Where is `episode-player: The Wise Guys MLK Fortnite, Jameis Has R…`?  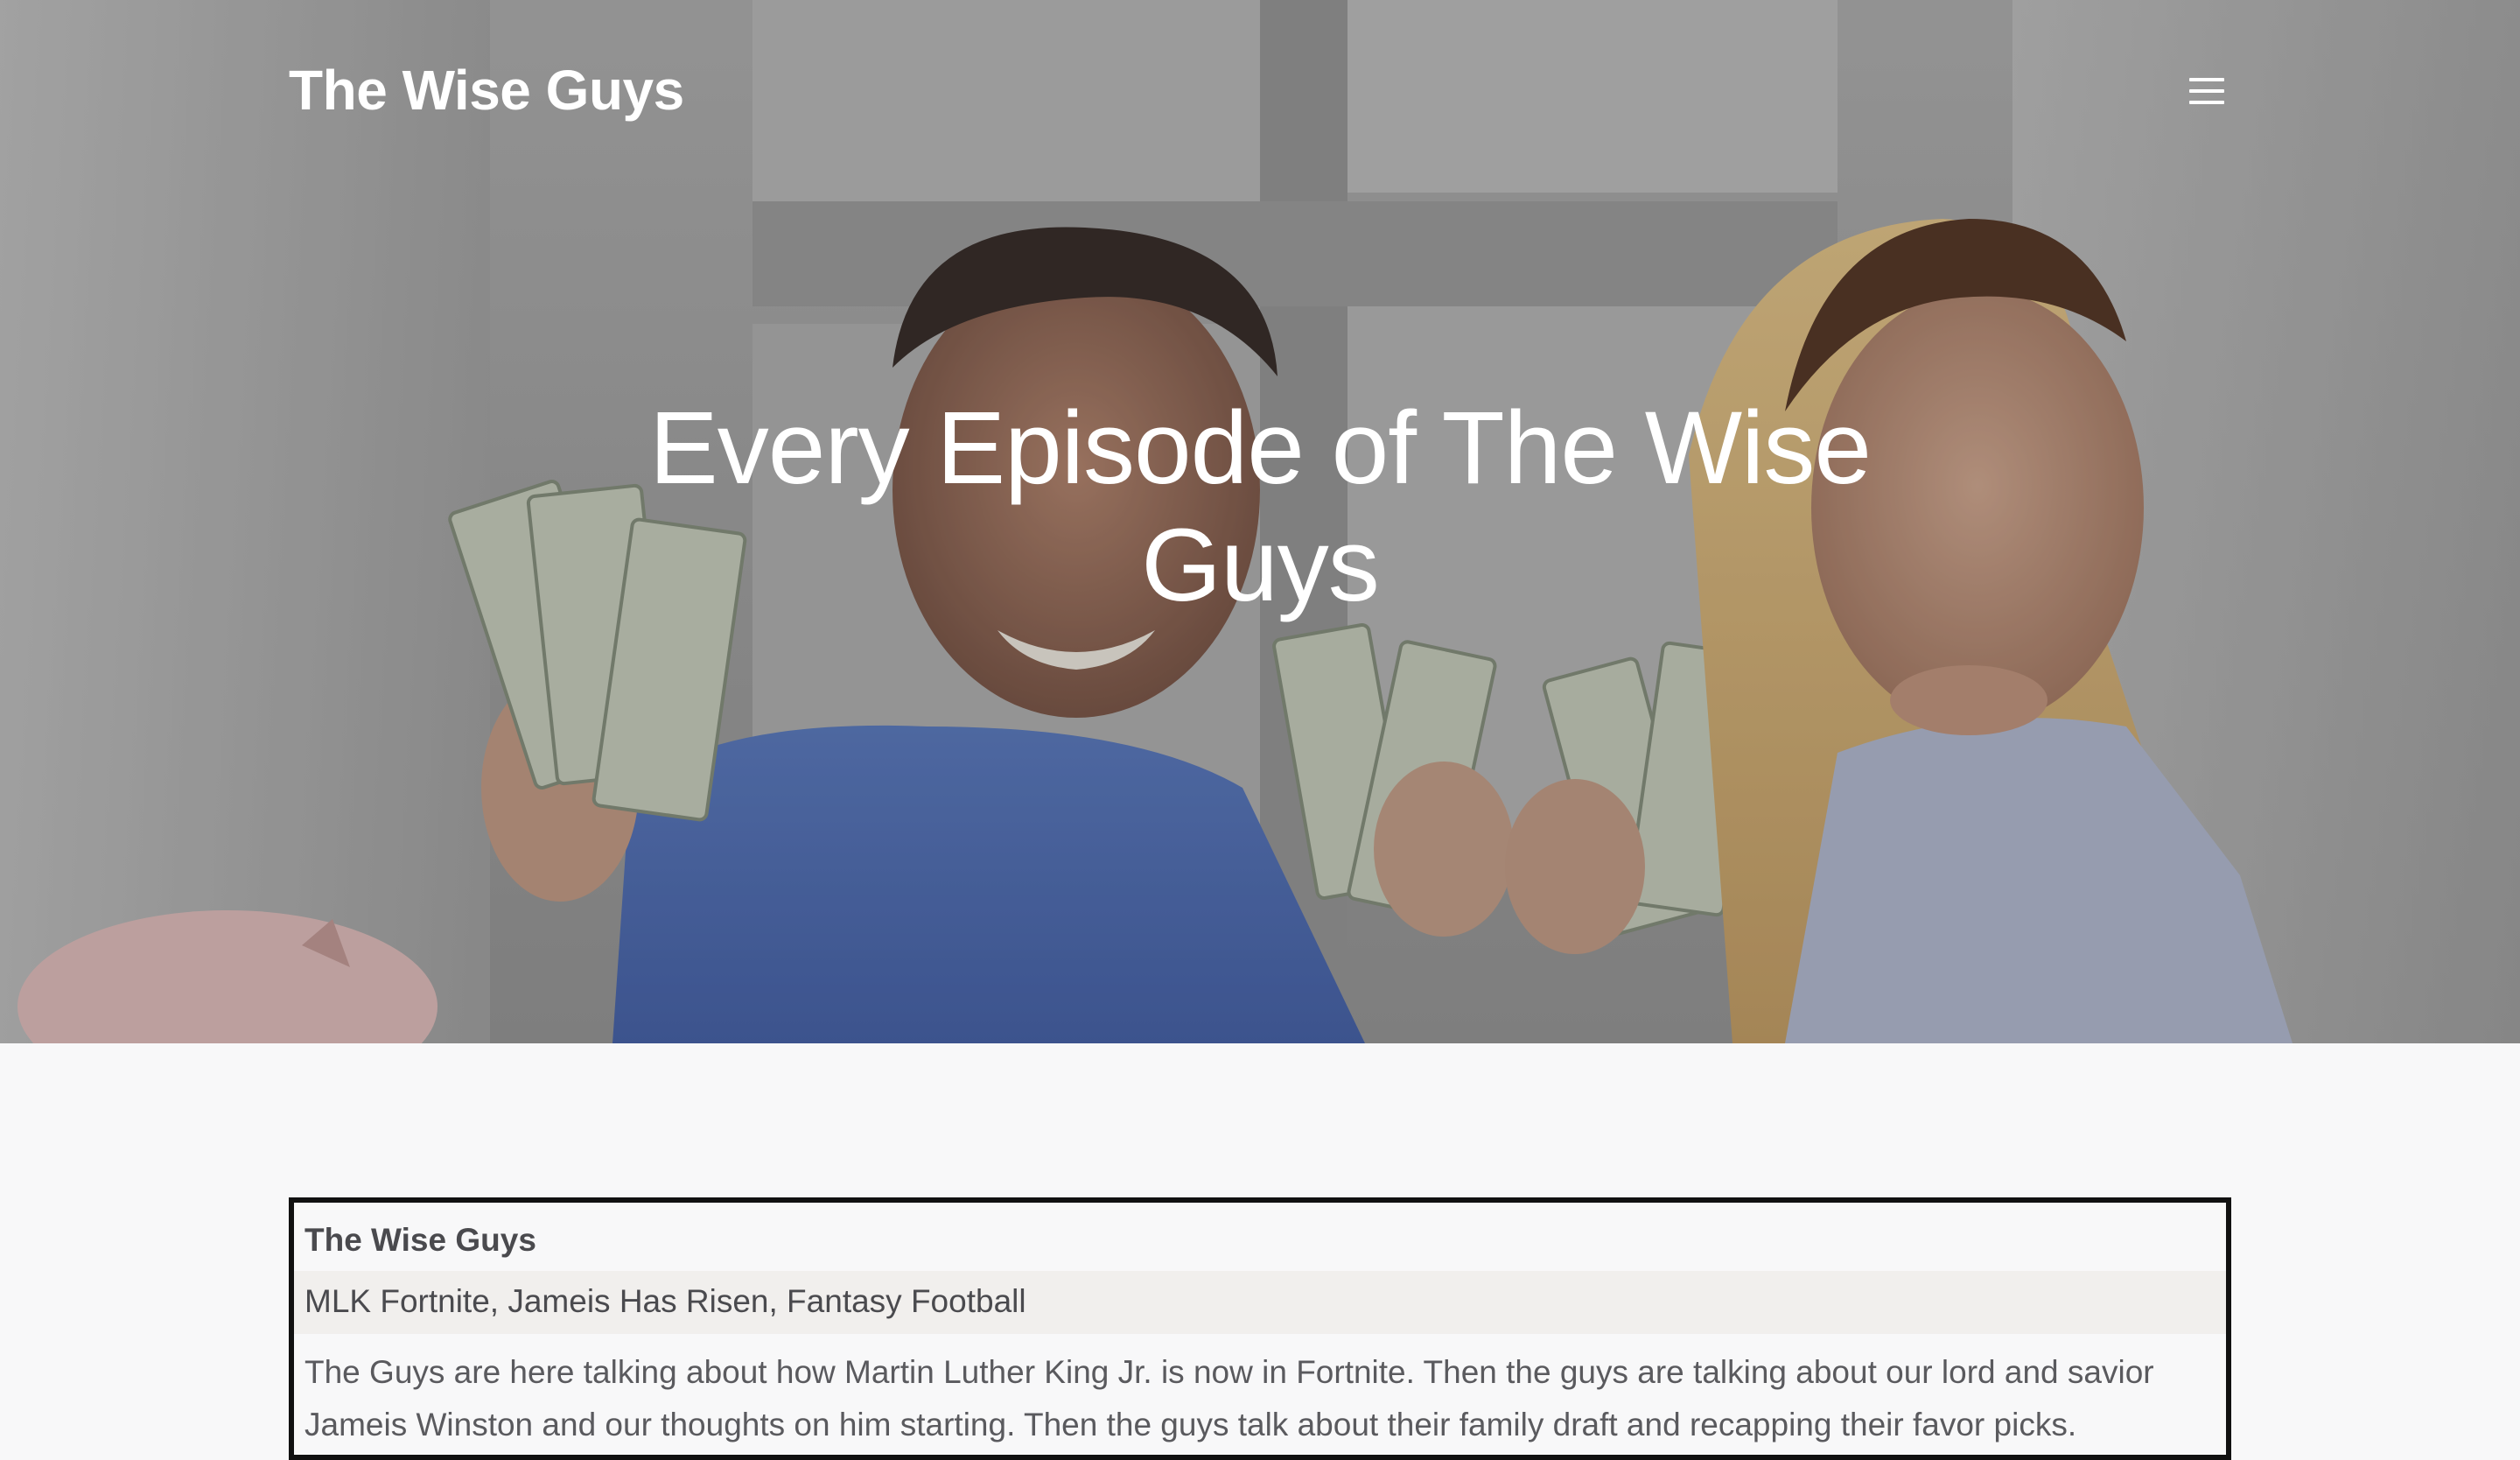
episode-player: The Wise Guys MLK Fortnite, Jameis Has R… is located at coordinates (1260, 1328).